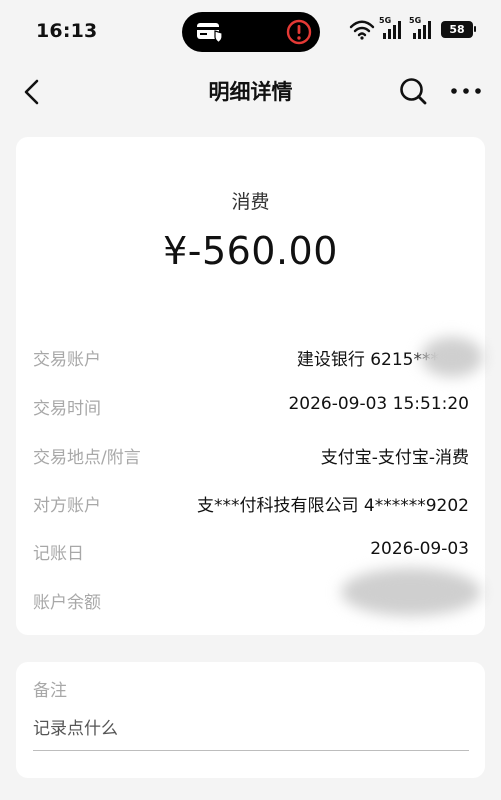  What do you see at coordinates (251, 729) in the screenshot?
I see `notes-input` at bounding box center [251, 729].